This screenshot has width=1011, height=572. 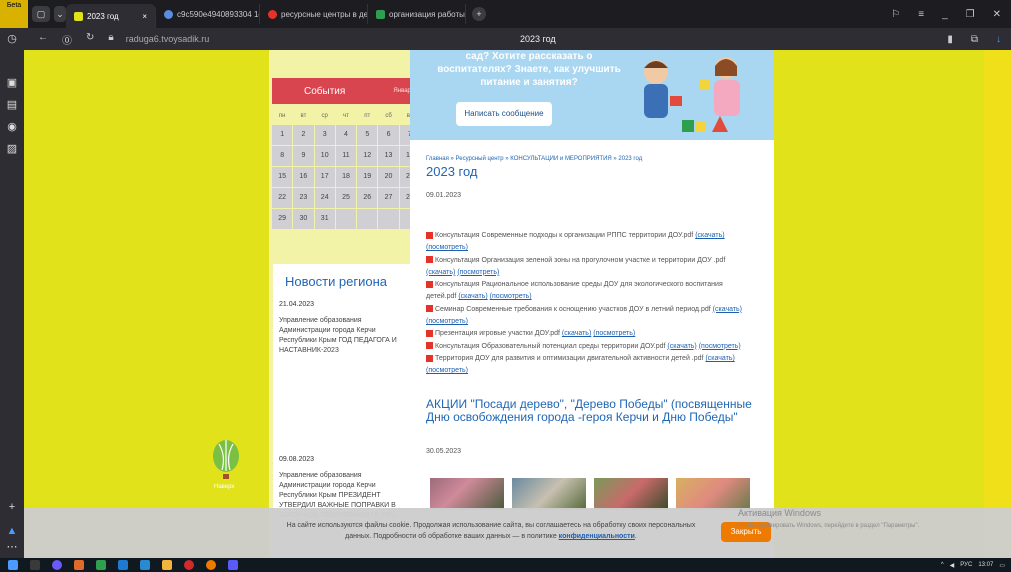 What do you see at coordinates (692, 94) in the screenshot?
I see `children-illustration` at bounding box center [692, 94].